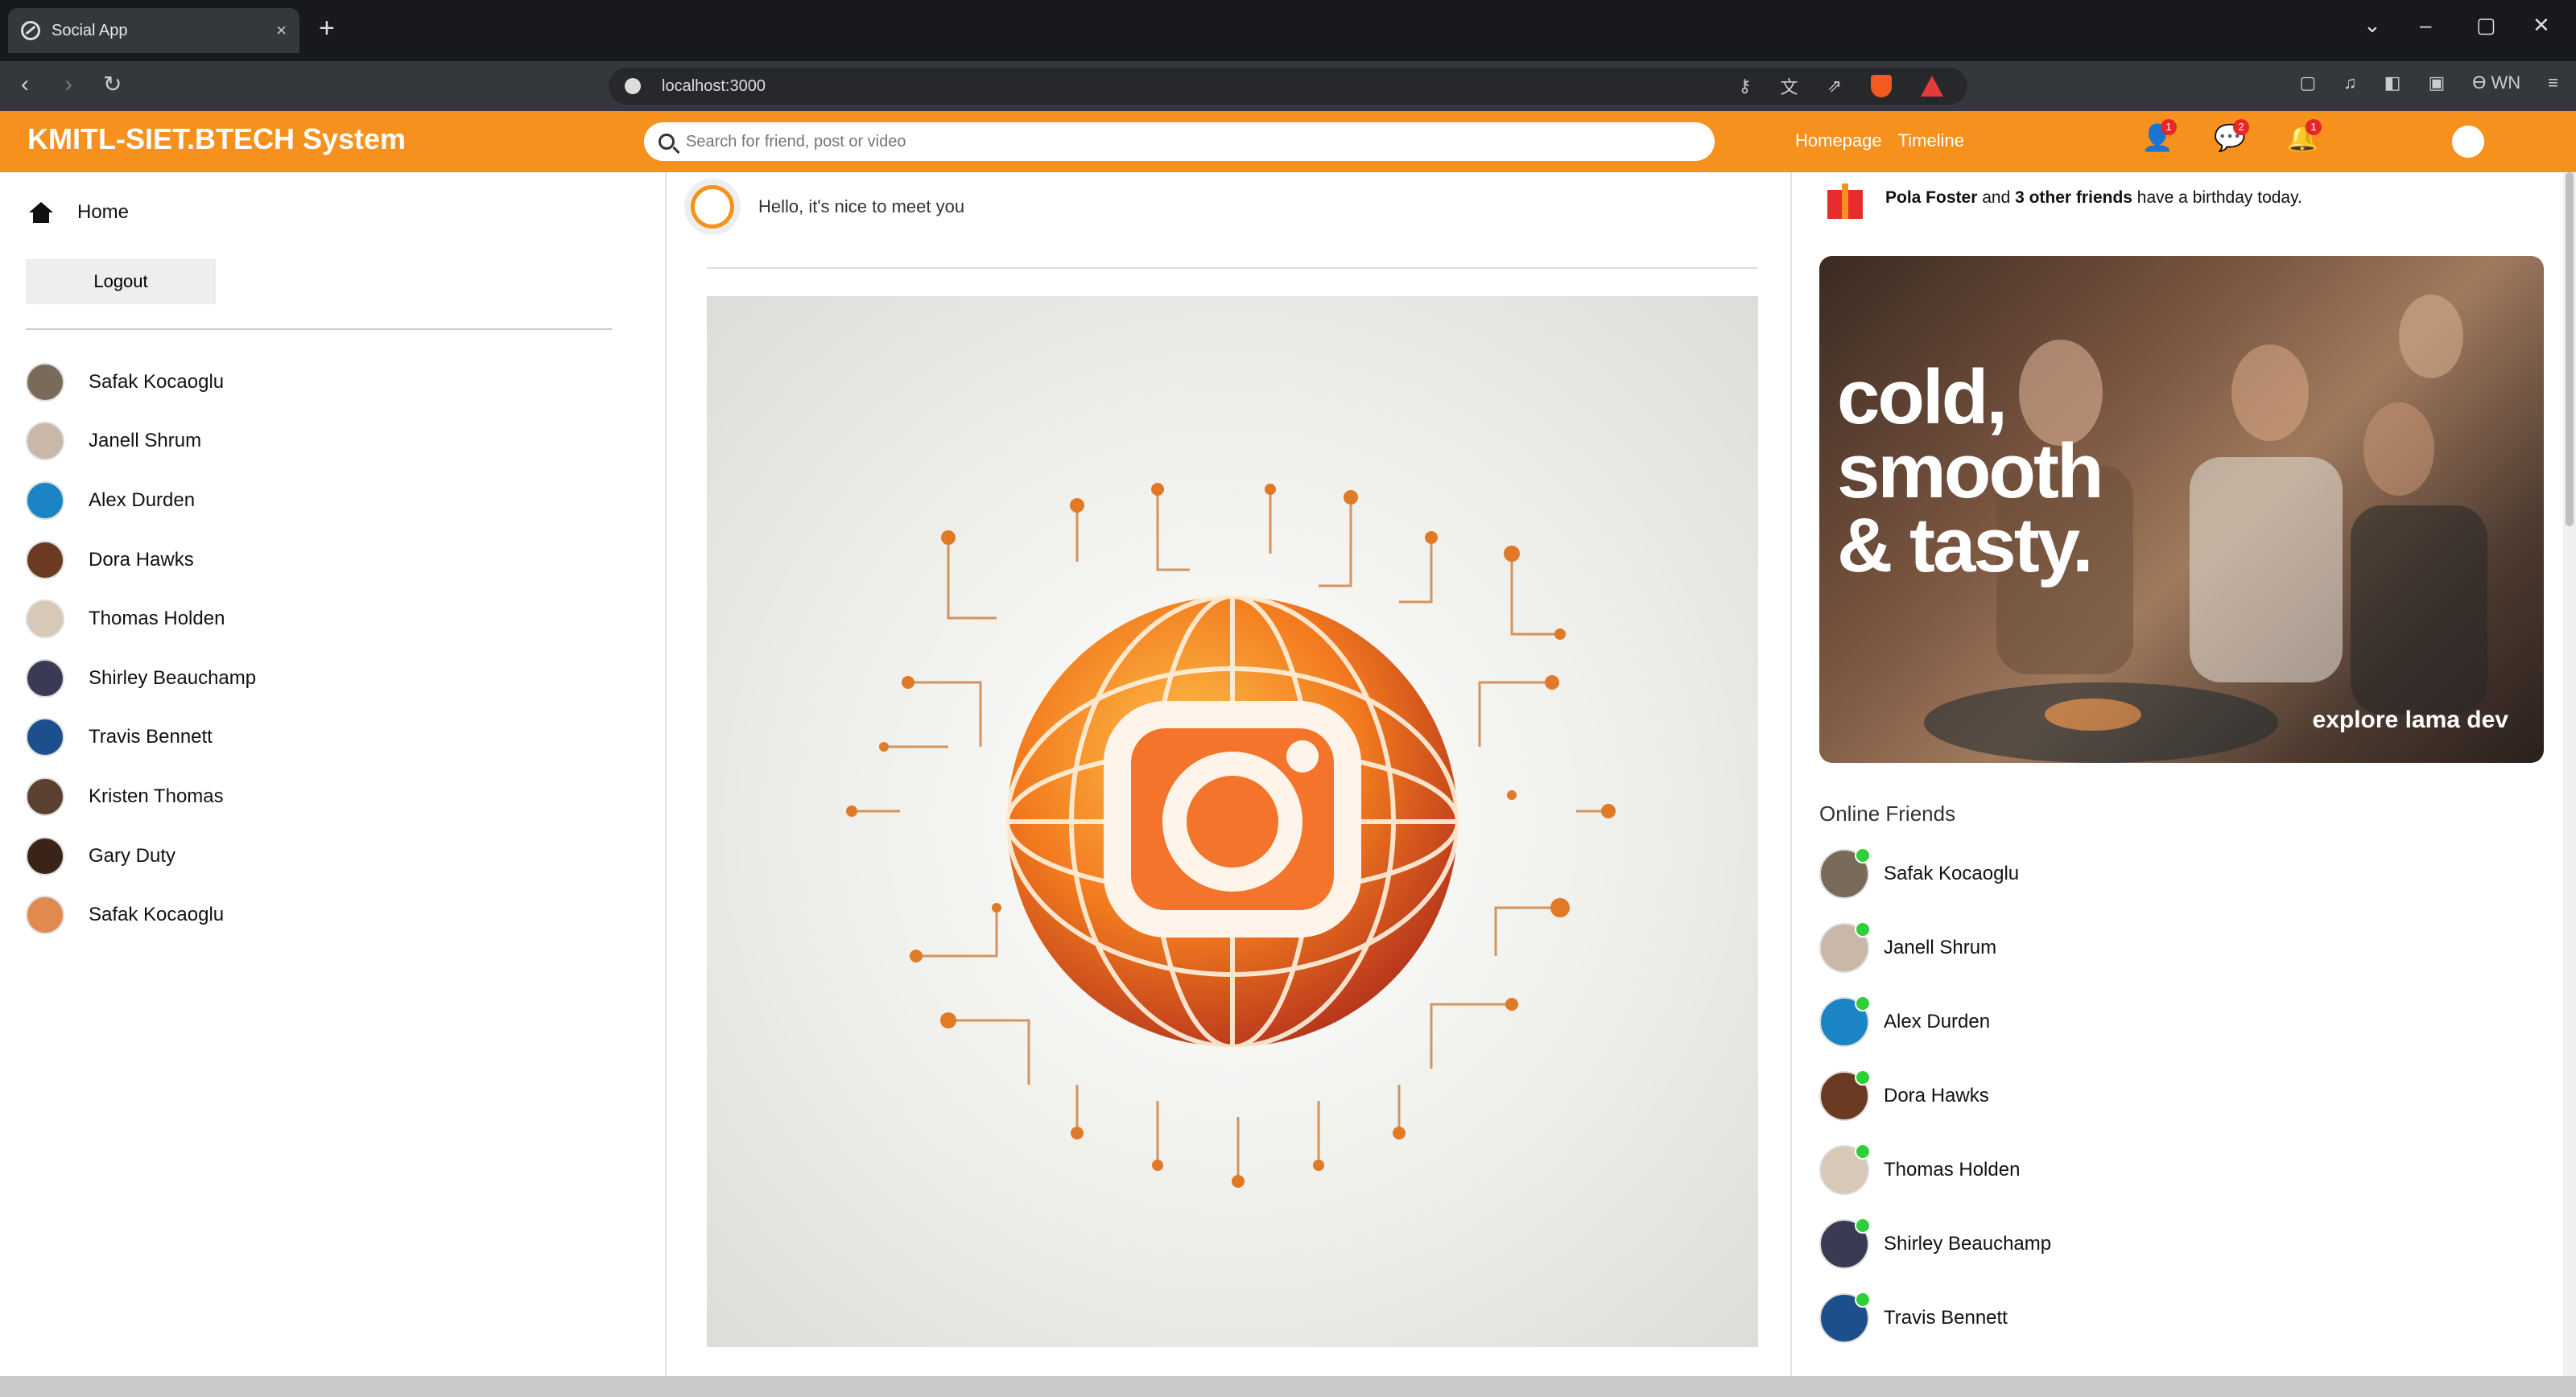  I want to click on search-bar, so click(1179, 141).